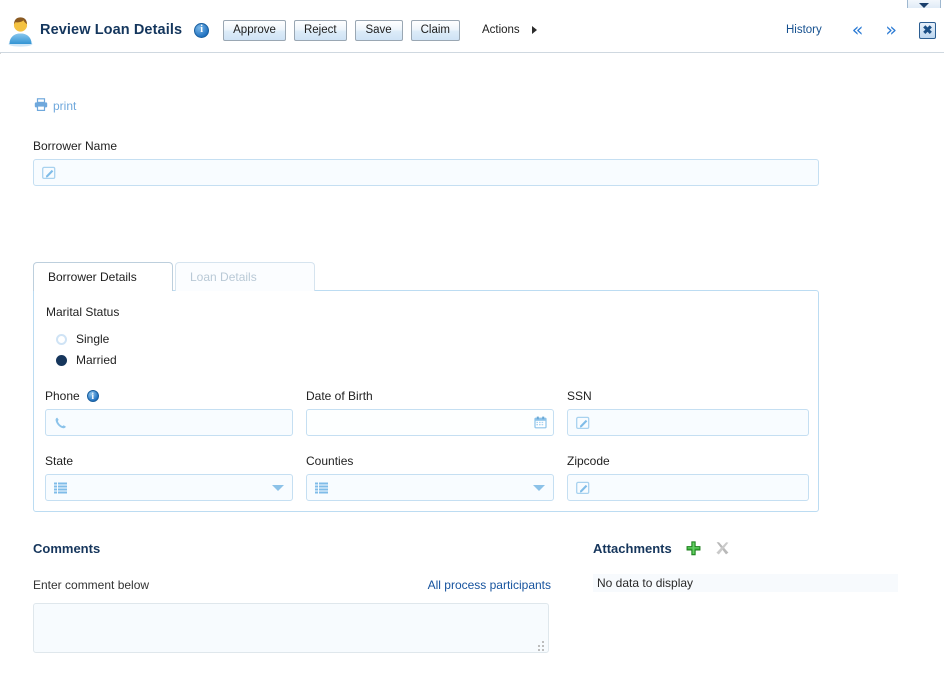 Image resolution: width=944 pixels, height=680 pixels. Describe the element at coordinates (378, 30) in the screenshot. I see `save-button: Save` at that location.